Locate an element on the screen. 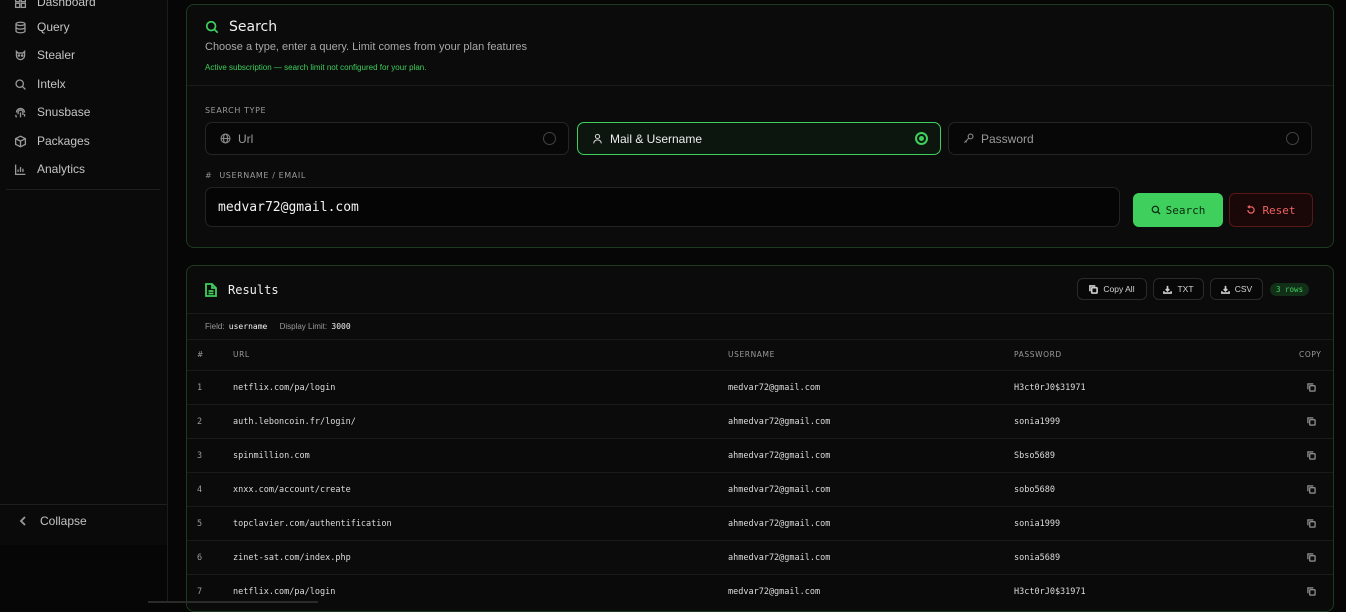 Image resolution: width=1346 pixels, height=612 pixels. dashboard-icon is located at coordinates (20, 4).